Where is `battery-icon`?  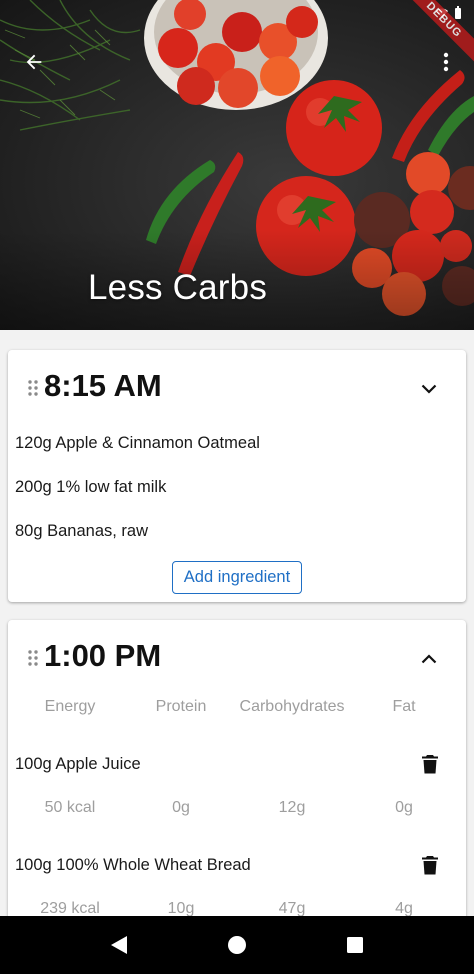
battery-icon is located at coordinates (458, 12).